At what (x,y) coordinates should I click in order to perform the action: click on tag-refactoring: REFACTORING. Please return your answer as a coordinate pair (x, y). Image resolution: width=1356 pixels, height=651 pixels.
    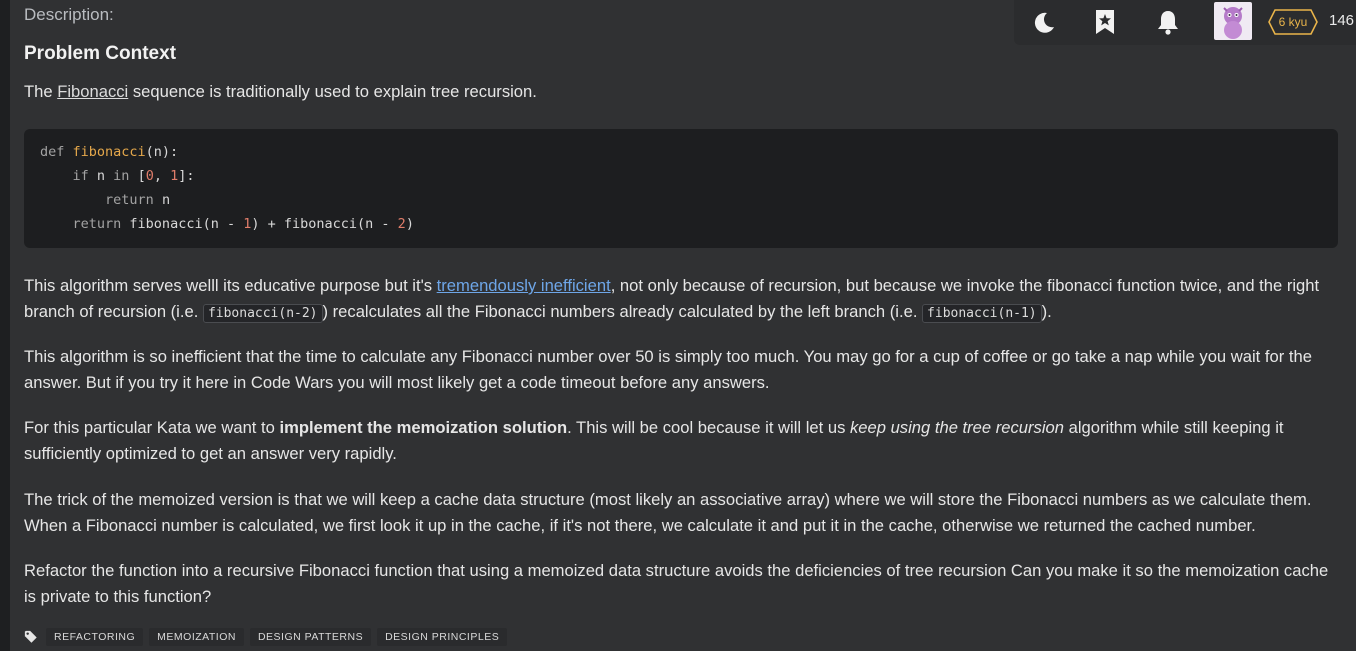
    Looking at the image, I should click on (95, 637).